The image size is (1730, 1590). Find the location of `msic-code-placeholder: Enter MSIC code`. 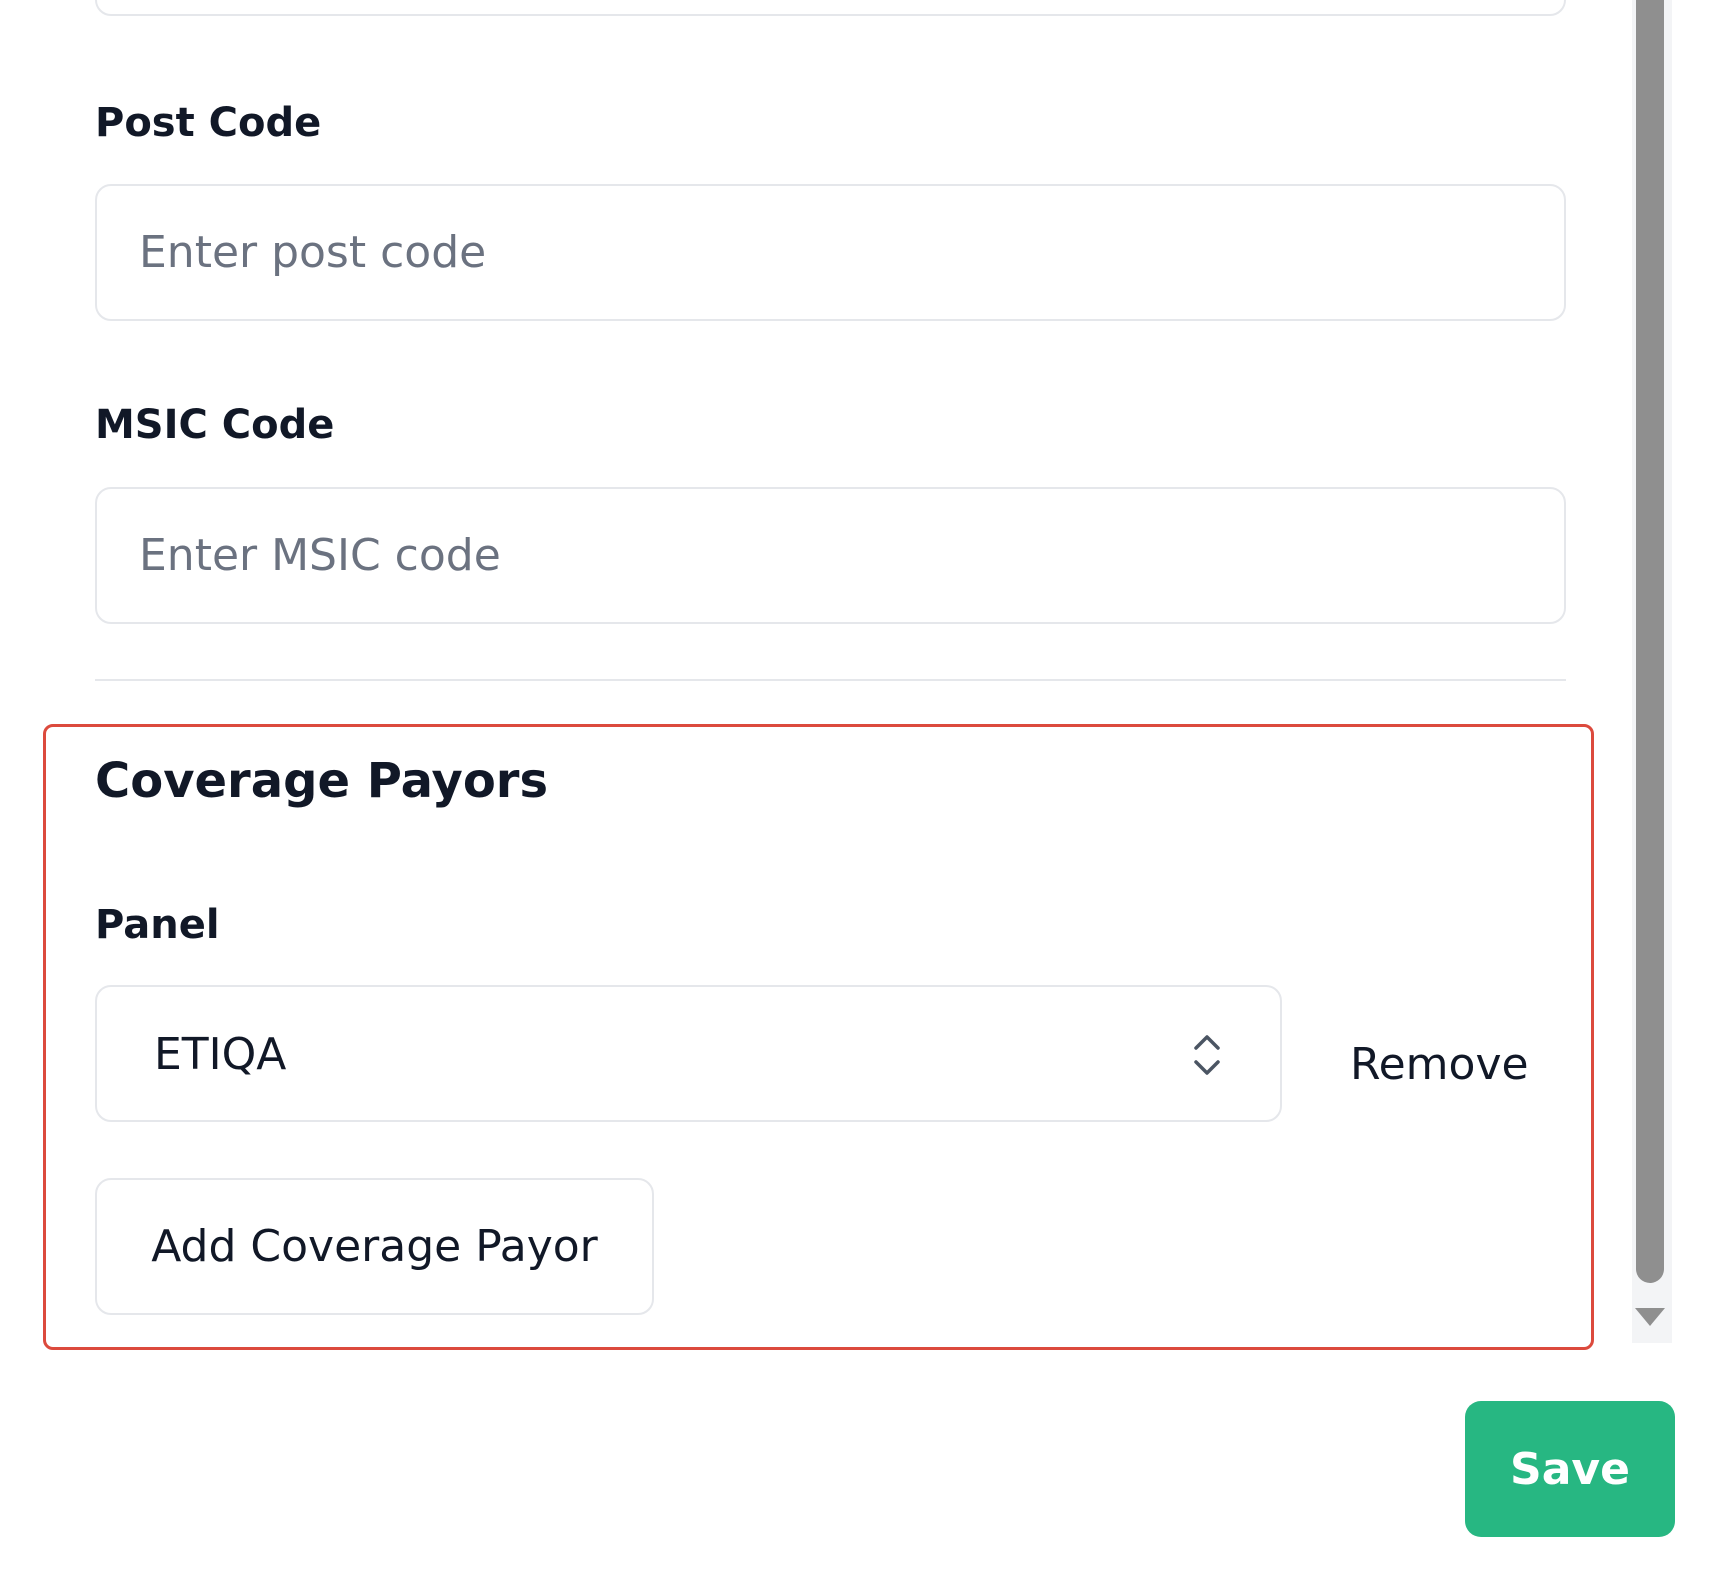

msic-code-placeholder: Enter MSIC code is located at coordinates (320, 555).